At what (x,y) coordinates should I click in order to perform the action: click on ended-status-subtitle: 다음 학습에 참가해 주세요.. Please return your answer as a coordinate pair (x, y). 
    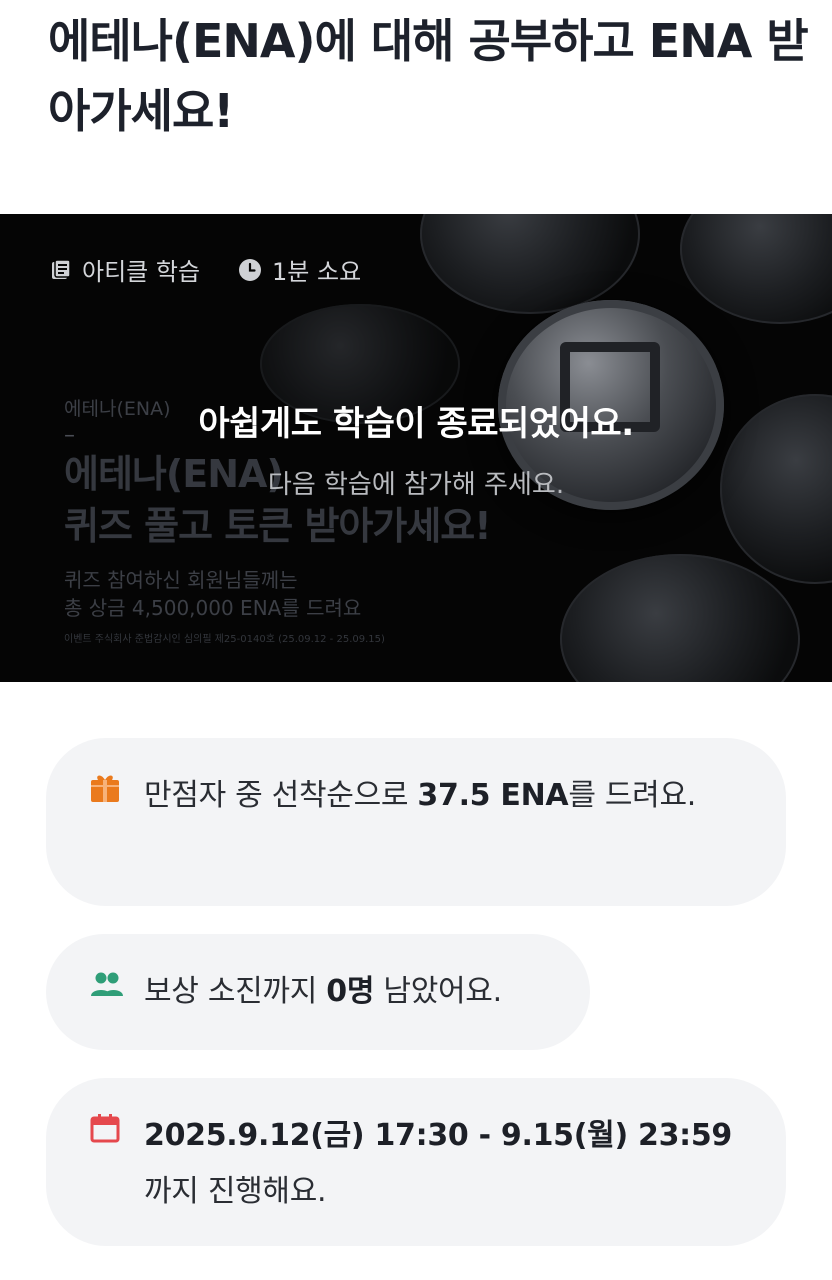
    Looking at the image, I should click on (416, 485).